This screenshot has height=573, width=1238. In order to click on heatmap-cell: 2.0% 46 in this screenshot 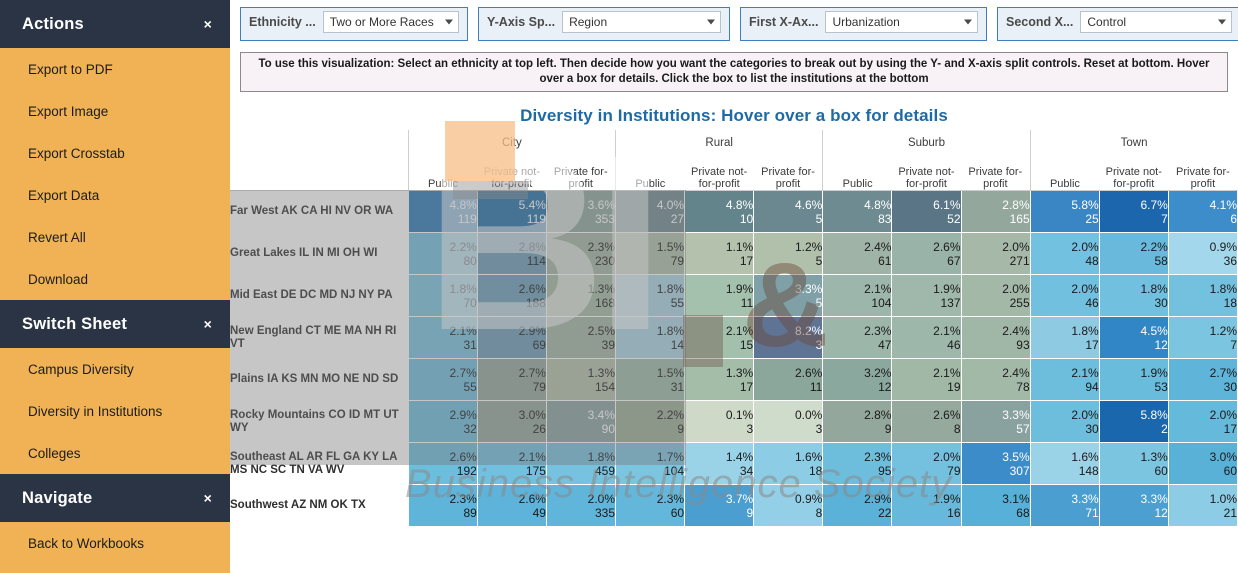, I will do `click(1064, 295)`.